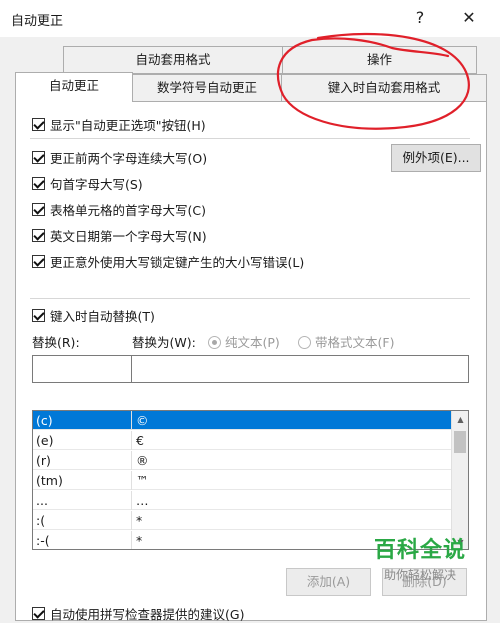  Describe the element at coordinates (460, 442) in the screenshot. I see `scrollbar-thumb` at that location.